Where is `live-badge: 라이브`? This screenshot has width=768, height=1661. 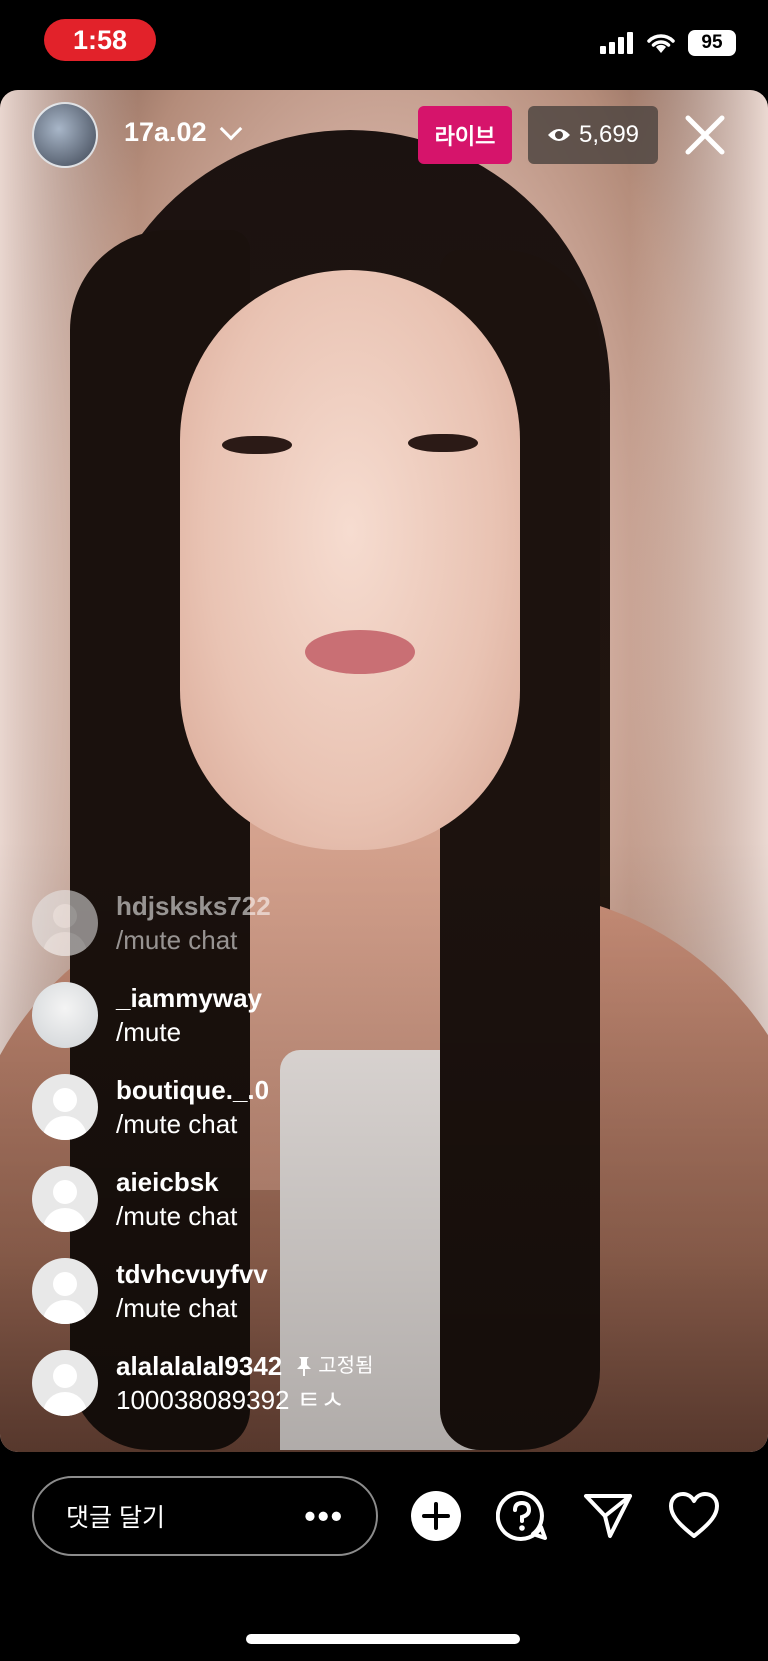
live-badge: 라이브 is located at coordinates (465, 135).